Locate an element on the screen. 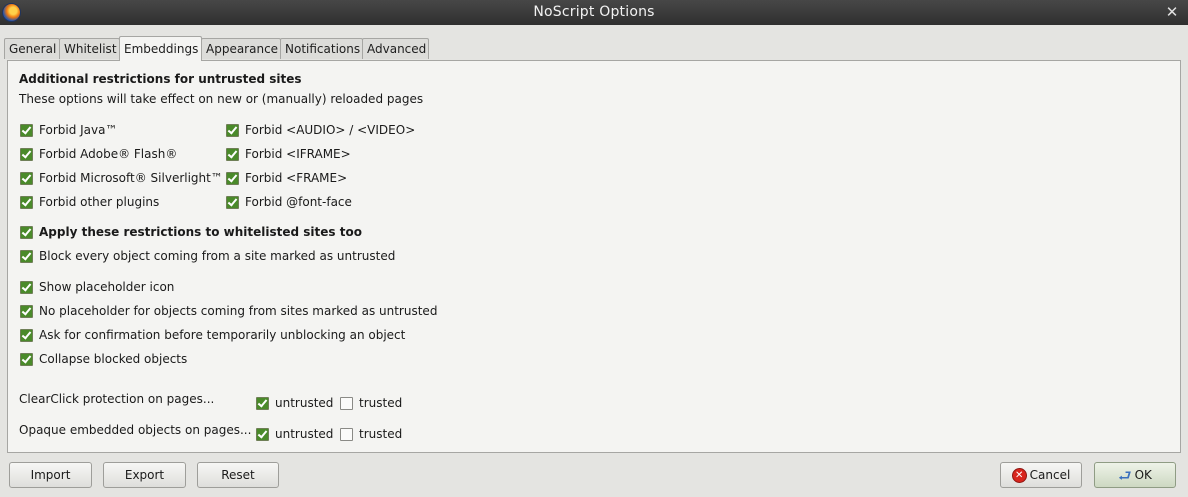 The width and height of the screenshot is (1188, 497). forbid-iframe-option: Forbid <IFRAME> is located at coordinates (288, 154).